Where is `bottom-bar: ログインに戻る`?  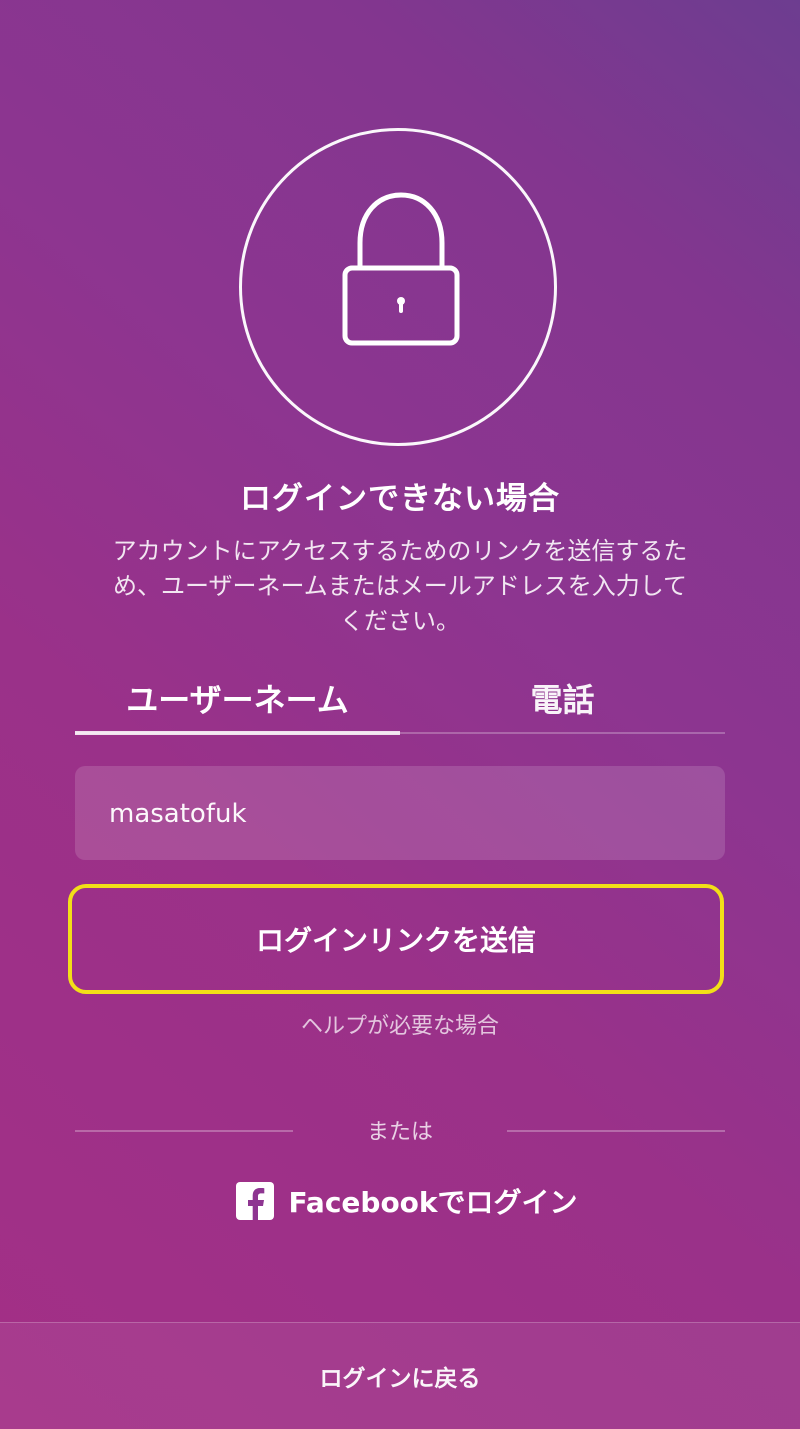 bottom-bar: ログインに戻る is located at coordinates (400, 1375).